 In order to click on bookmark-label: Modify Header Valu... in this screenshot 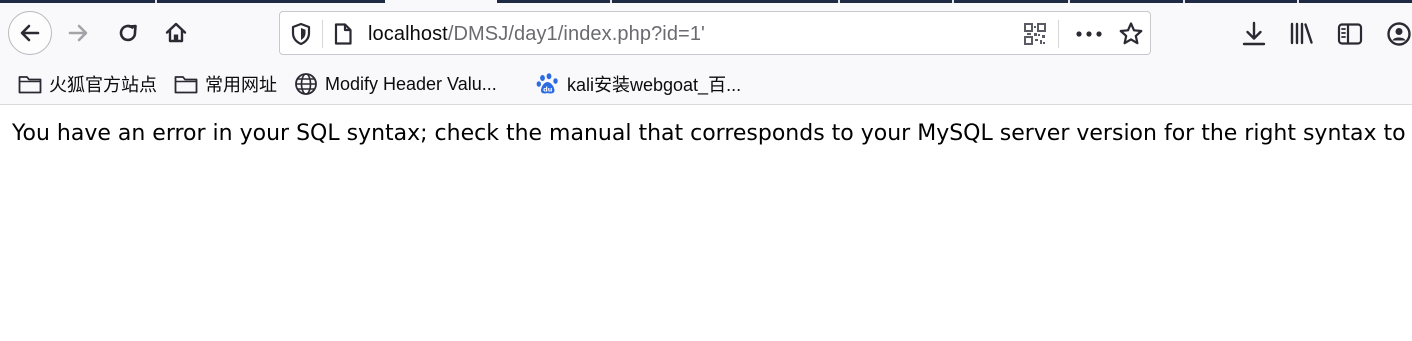, I will do `click(411, 83)`.